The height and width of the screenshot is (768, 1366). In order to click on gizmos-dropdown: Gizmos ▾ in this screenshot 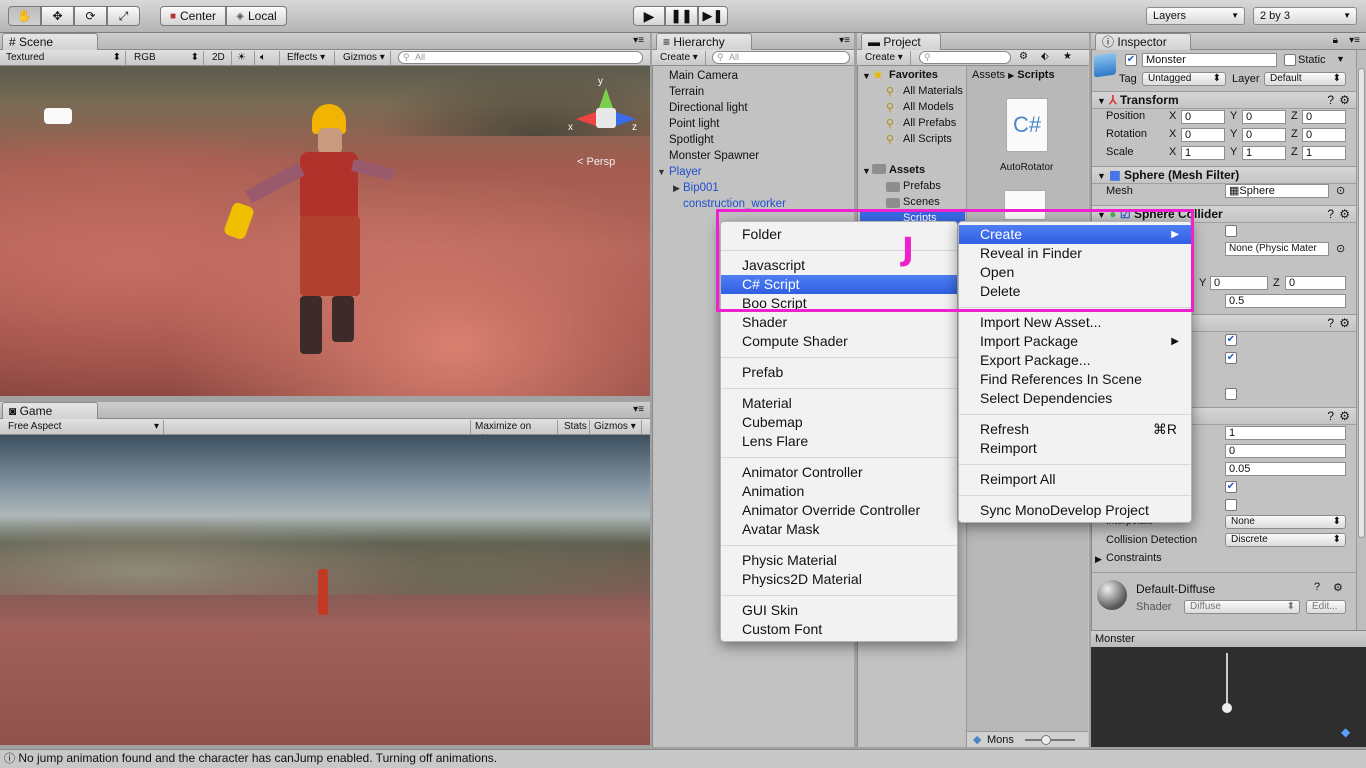, I will do `click(365, 58)`.